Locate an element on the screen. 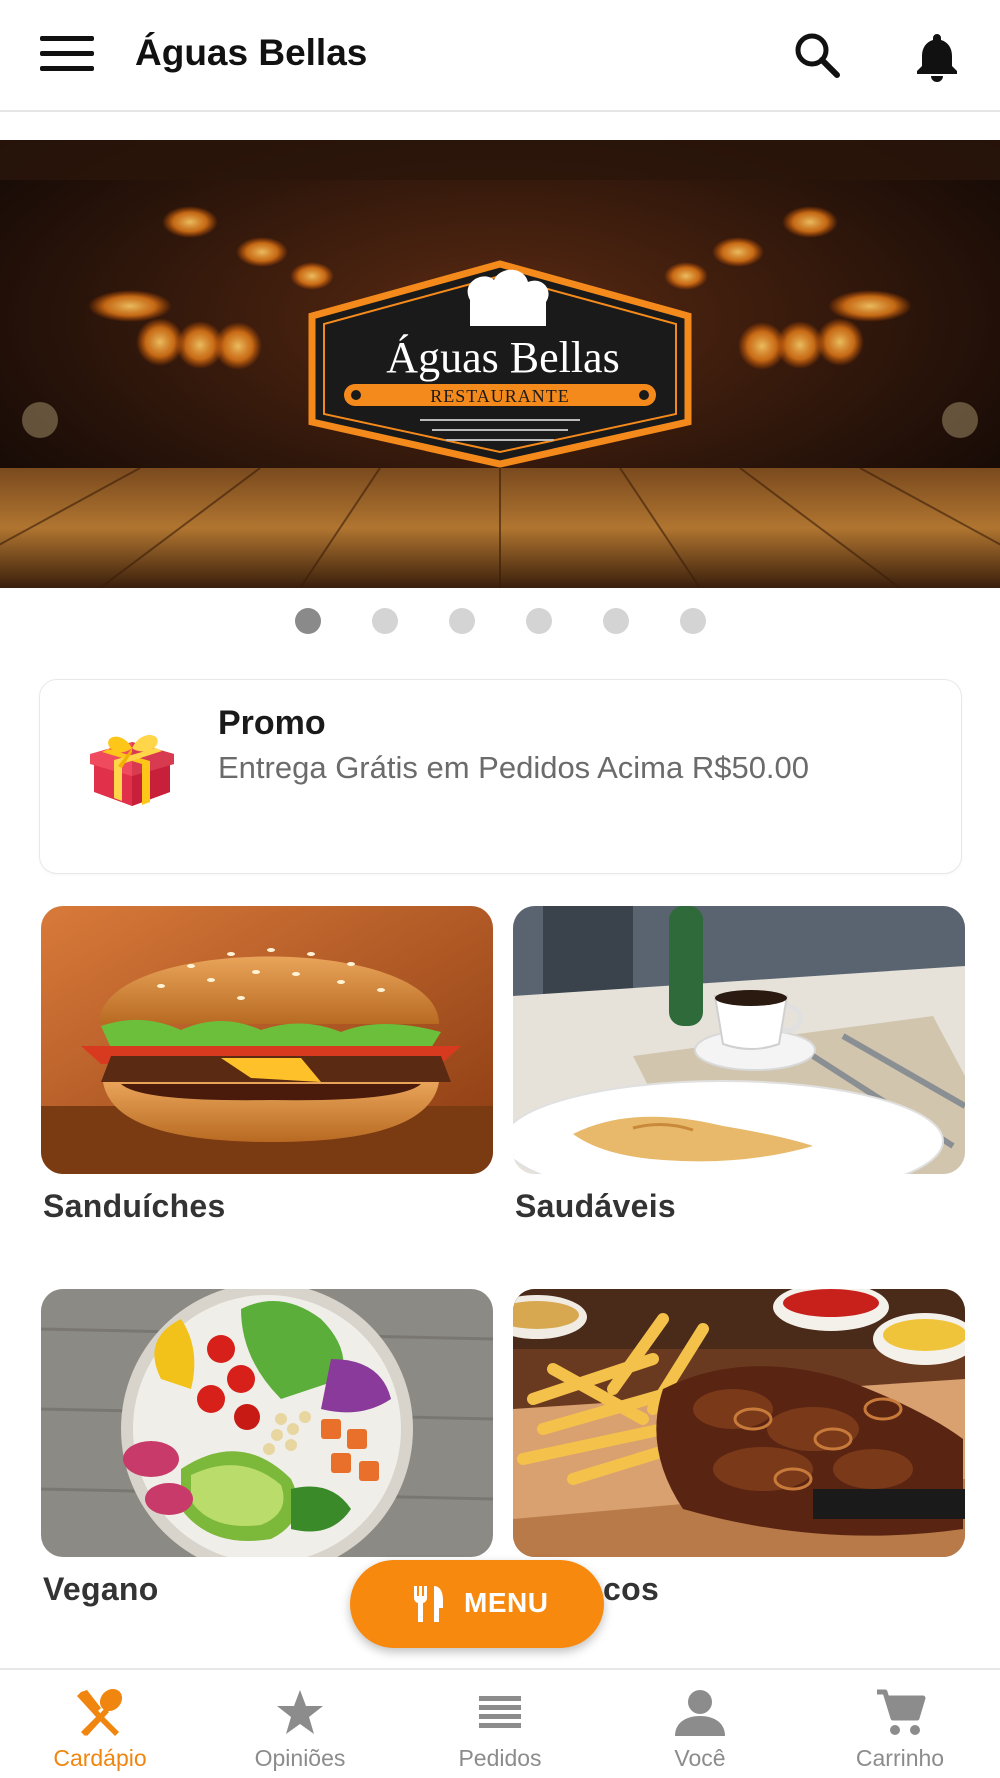  cart-icon is located at coordinates (900, 1713).